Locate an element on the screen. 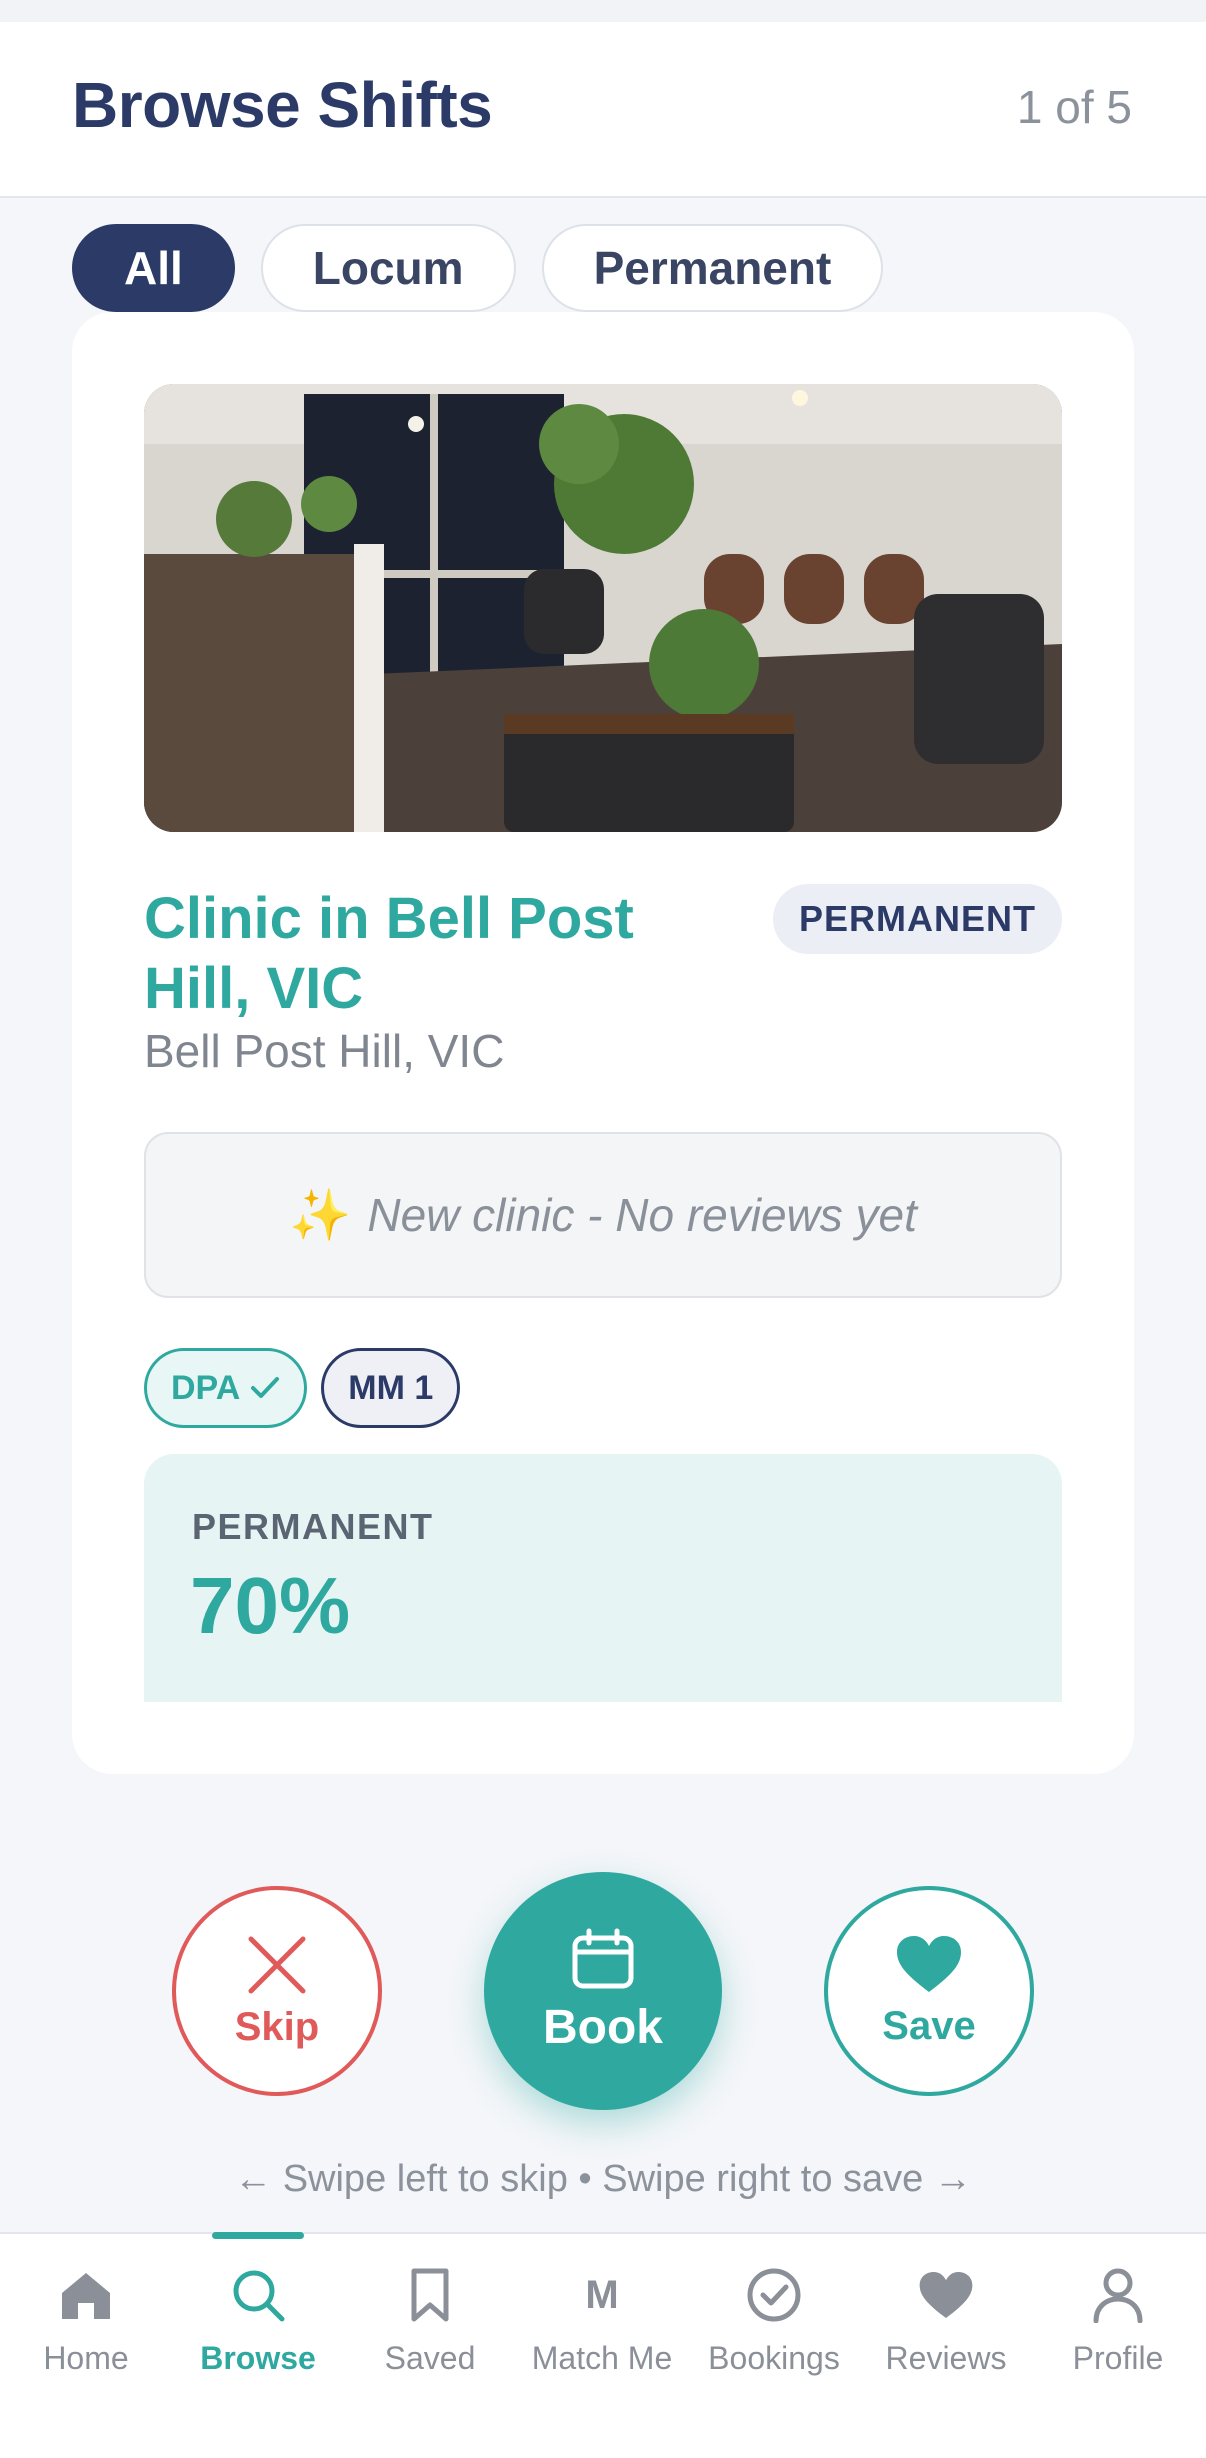 This screenshot has width=1206, height=2458. tag-dpa: DPA is located at coordinates (226, 1388).